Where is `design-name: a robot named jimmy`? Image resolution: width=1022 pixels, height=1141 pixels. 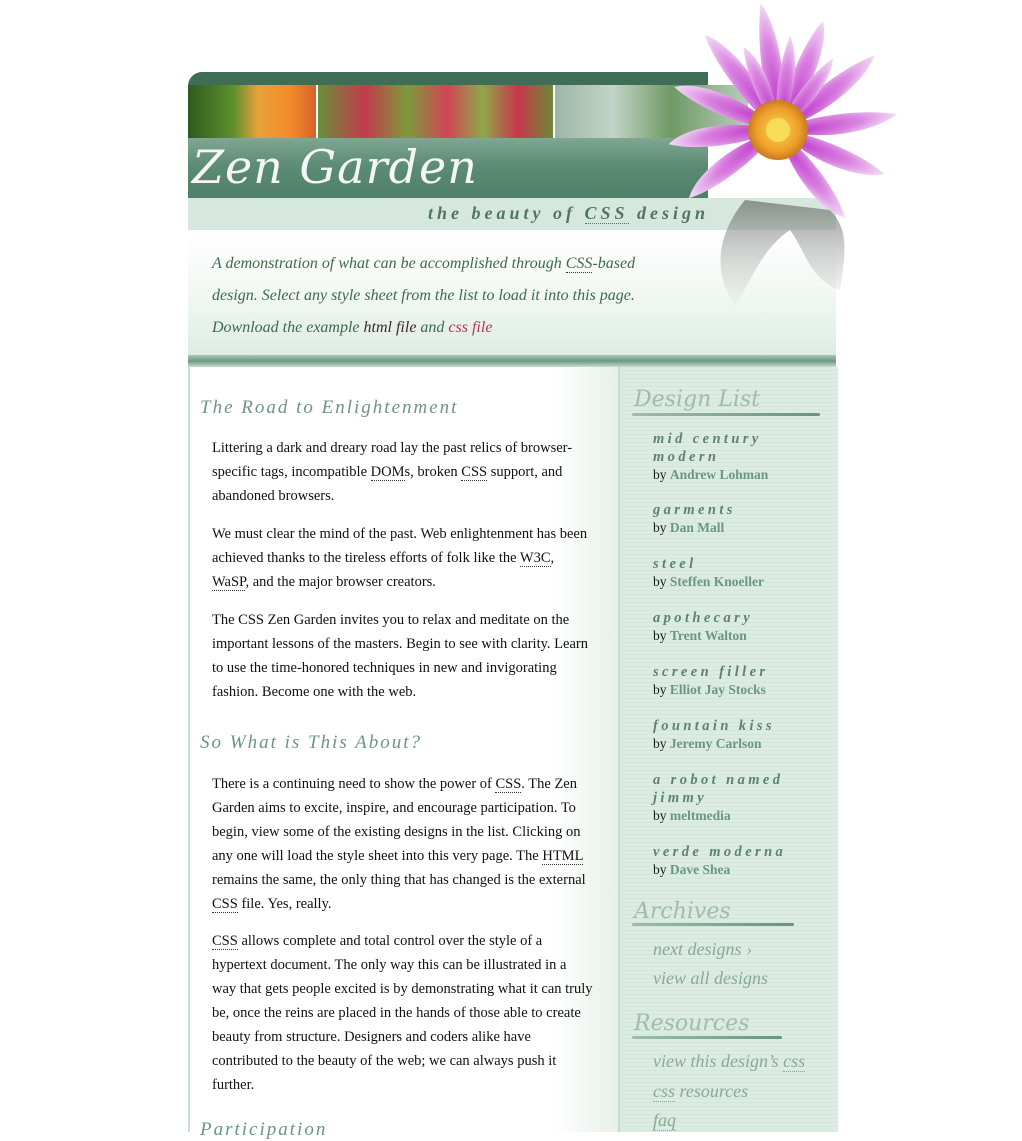 design-name: a robot named jimmy is located at coordinates (738, 789).